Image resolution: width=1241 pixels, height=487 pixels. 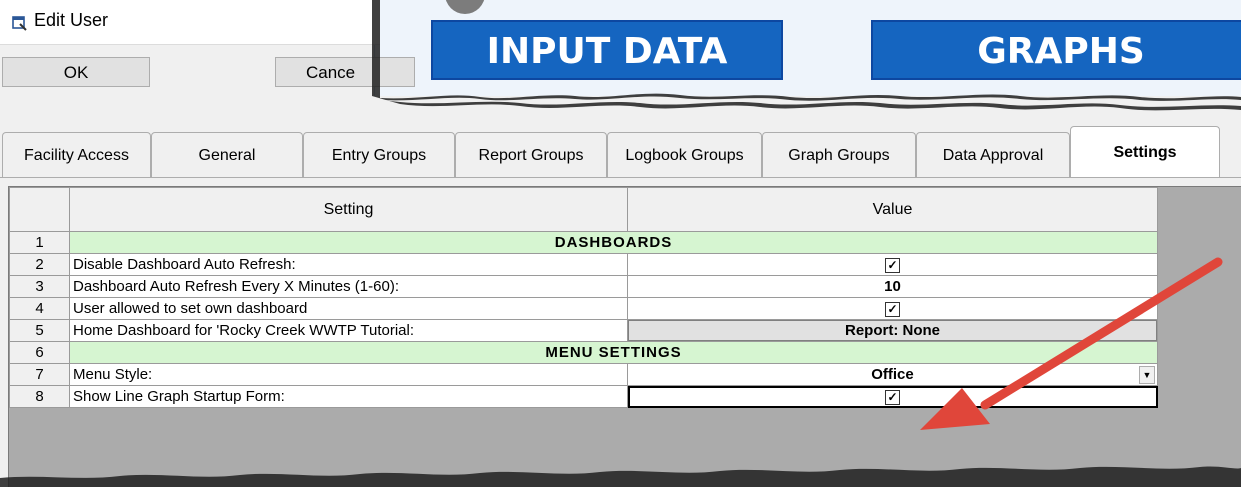 What do you see at coordinates (39, 264) in the screenshot?
I see `row-number: 2` at bounding box center [39, 264].